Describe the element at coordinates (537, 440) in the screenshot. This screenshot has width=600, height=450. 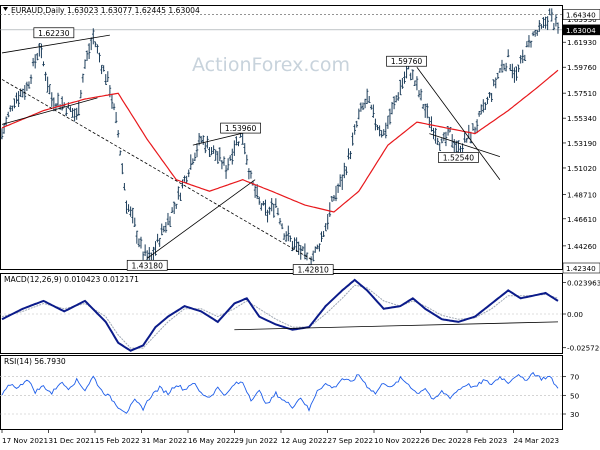
I see `x-tick-label: 24 Mar 2023` at that location.